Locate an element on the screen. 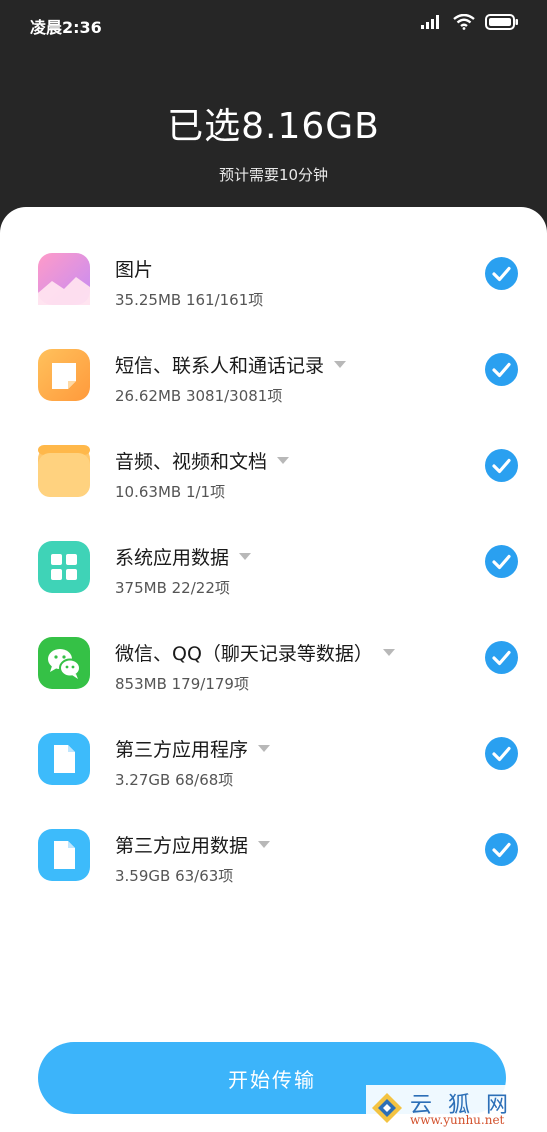 The width and height of the screenshot is (547, 1132). wifi-icon is located at coordinates (464, 22).